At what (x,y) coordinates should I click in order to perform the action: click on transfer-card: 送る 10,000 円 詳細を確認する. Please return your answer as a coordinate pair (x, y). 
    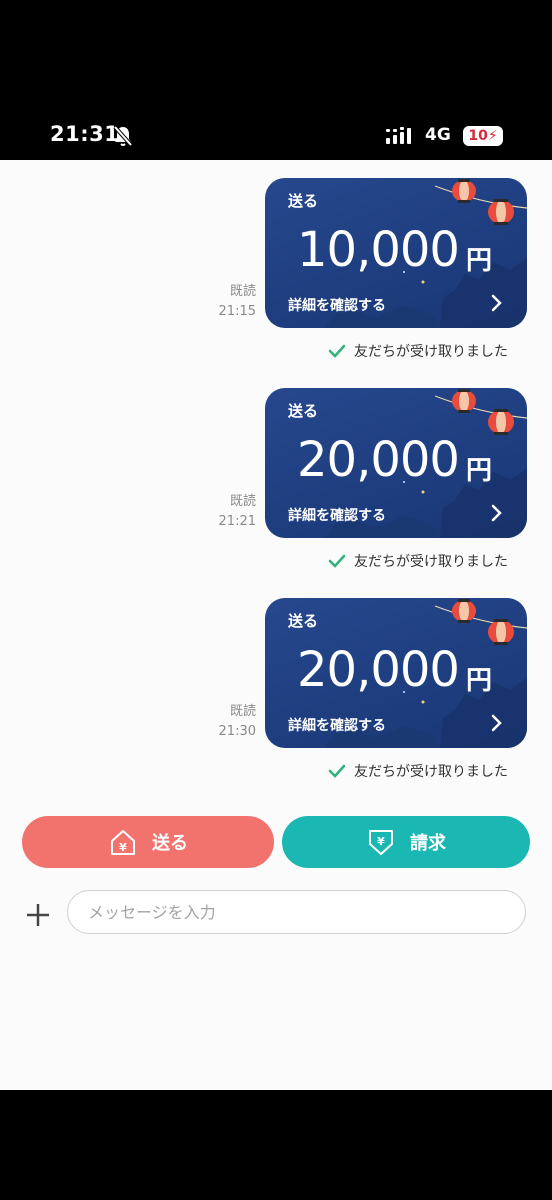
    Looking at the image, I should click on (396, 253).